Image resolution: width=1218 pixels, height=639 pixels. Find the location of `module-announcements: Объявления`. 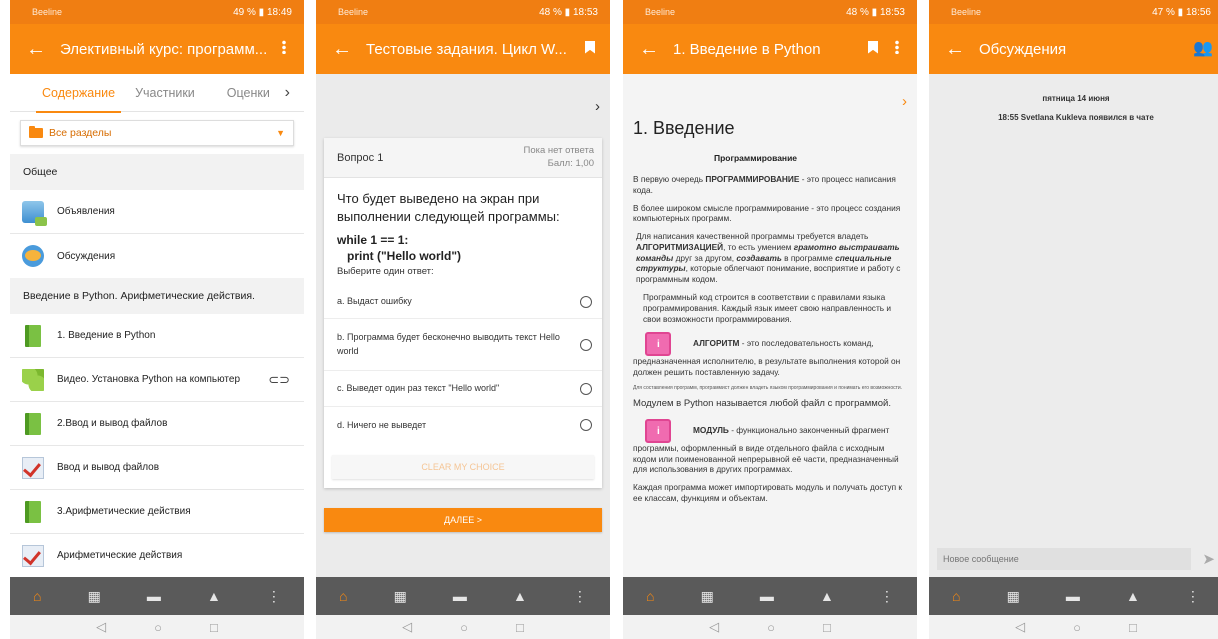

module-announcements: Объявления is located at coordinates (157, 212).